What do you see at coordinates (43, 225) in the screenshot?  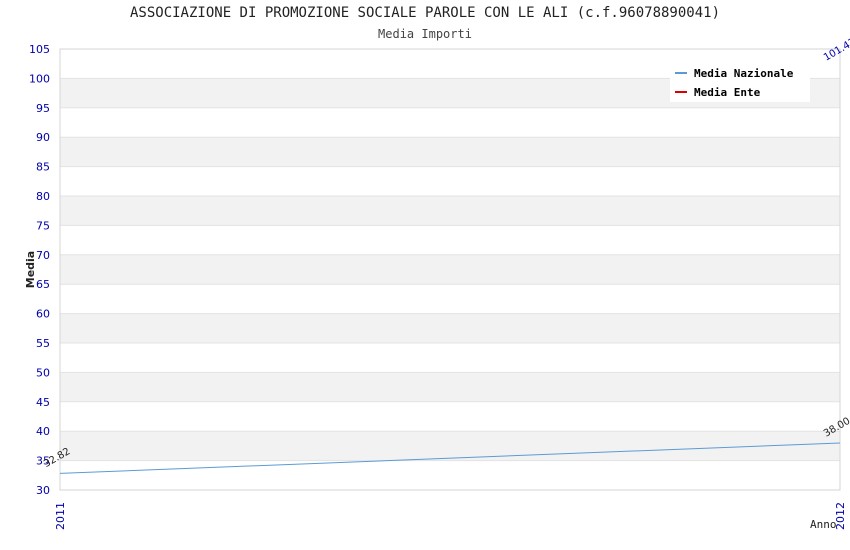 I see `y-tick-label: 75` at bounding box center [43, 225].